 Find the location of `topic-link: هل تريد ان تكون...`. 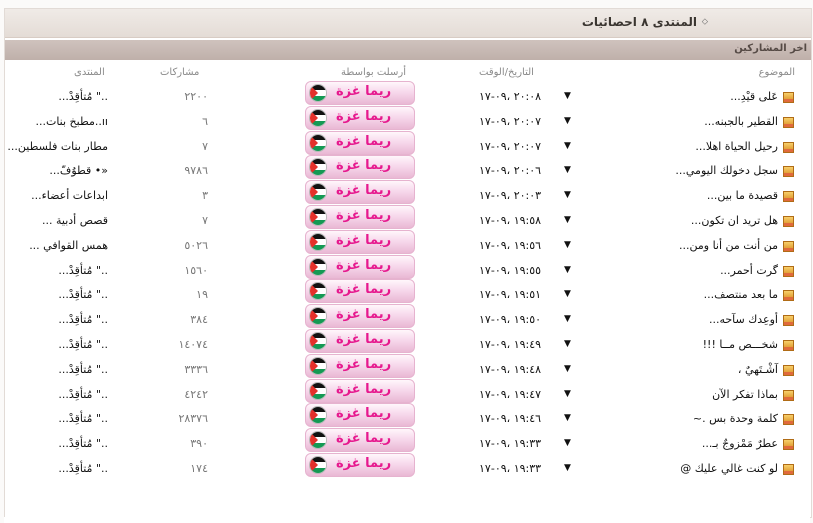

topic-link: هل تريد ان تكون... is located at coordinates (734, 220).